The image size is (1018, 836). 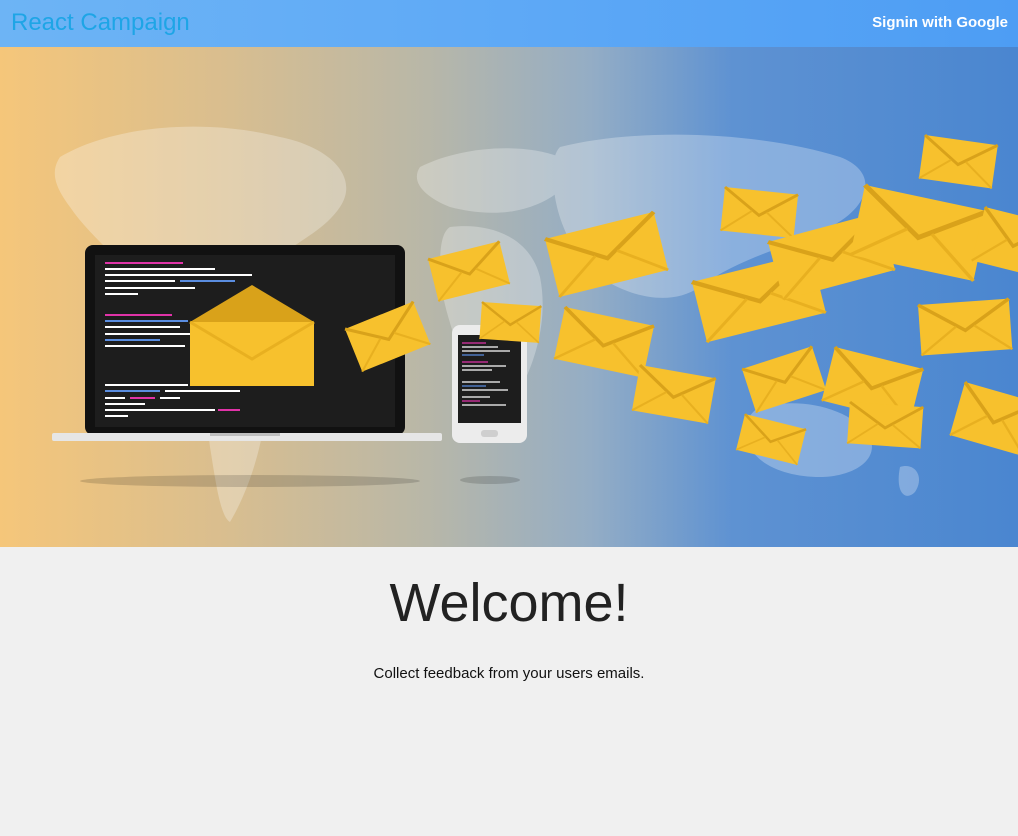 I want to click on phone-illustration, so click(x=489, y=404).